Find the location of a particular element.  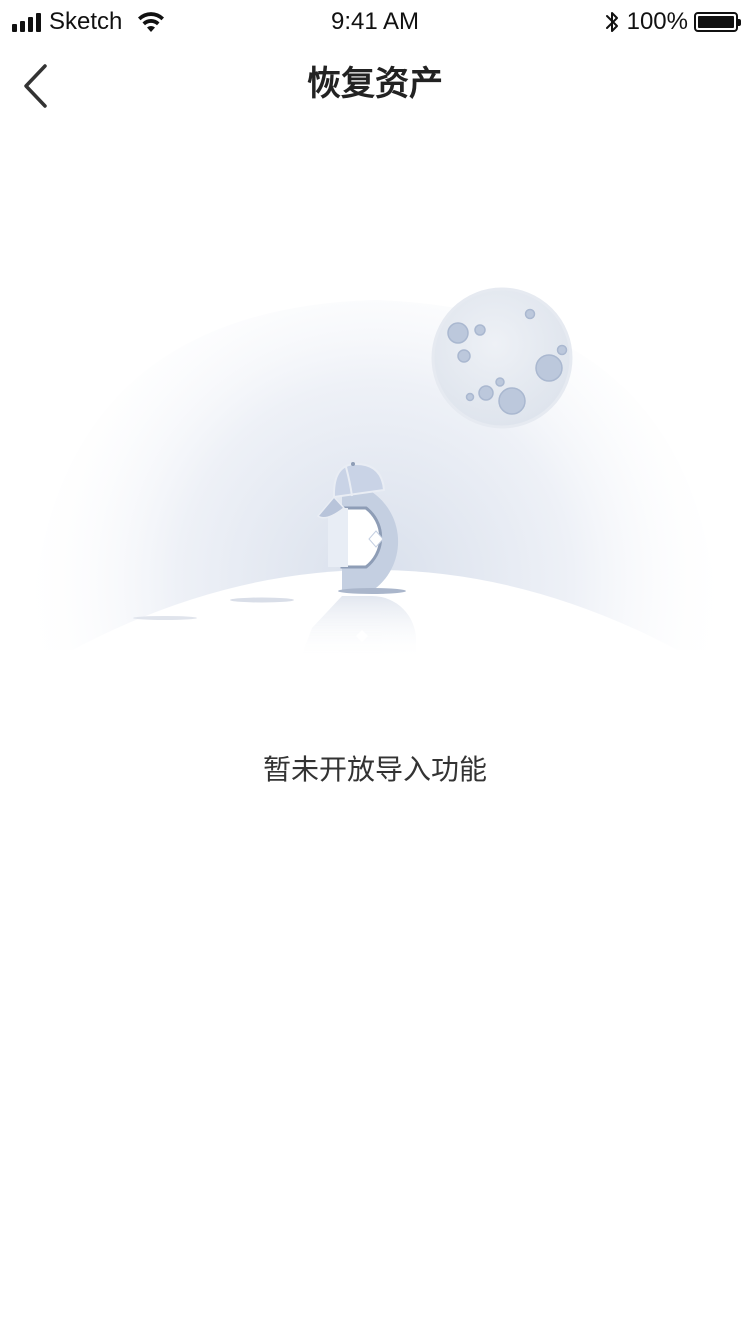

bluetooth-icon is located at coordinates (611, 22).